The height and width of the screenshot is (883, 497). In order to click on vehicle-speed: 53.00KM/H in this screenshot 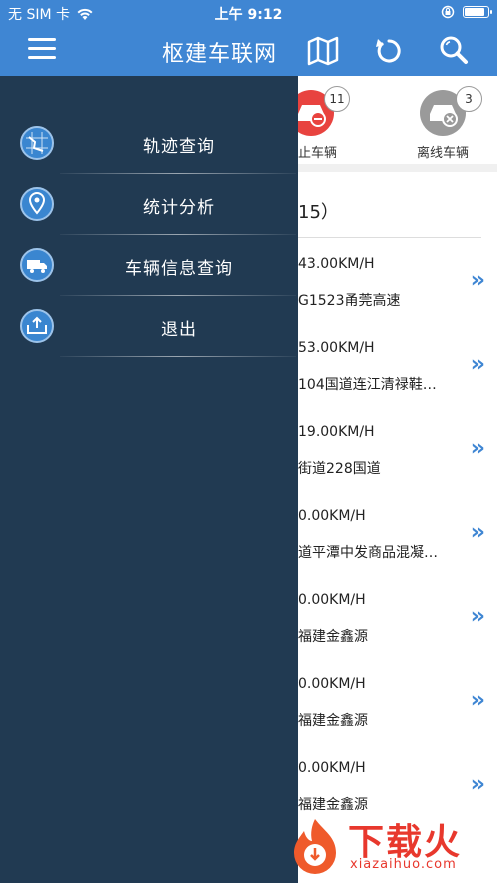, I will do `click(336, 348)`.